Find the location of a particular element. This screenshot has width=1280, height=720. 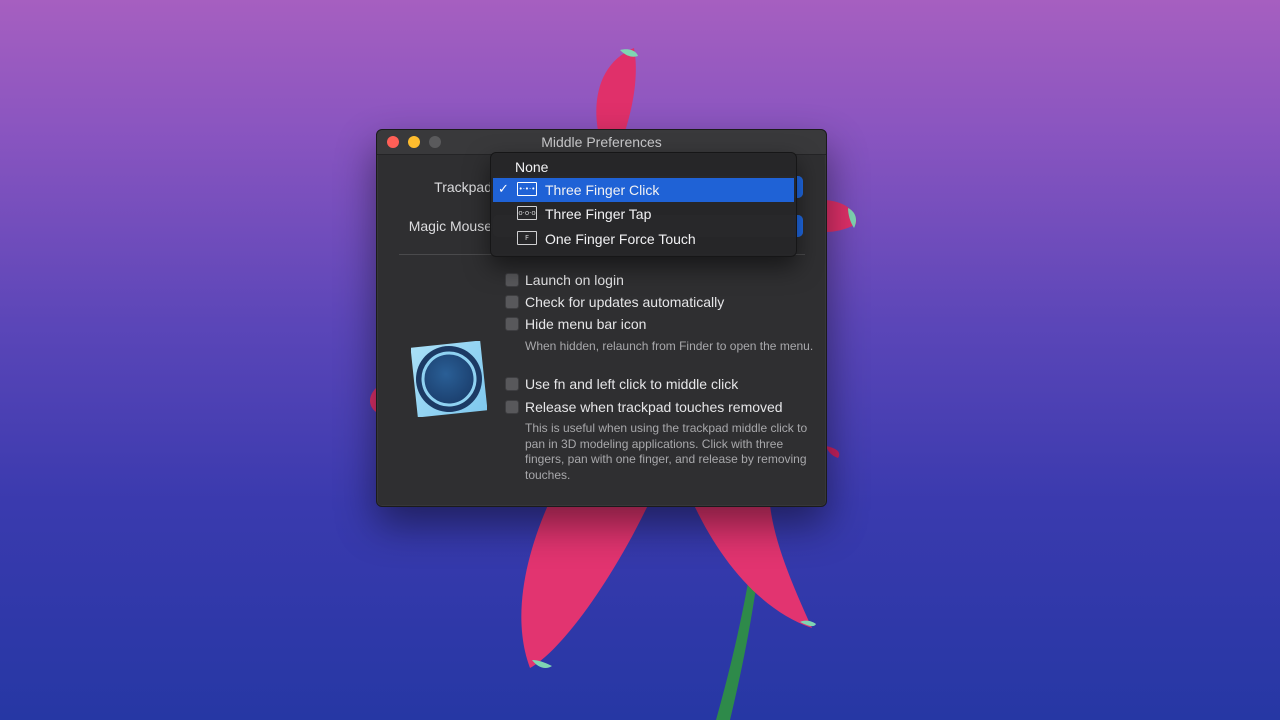

three-finger-click-icon: •·•·• is located at coordinates (527, 189).